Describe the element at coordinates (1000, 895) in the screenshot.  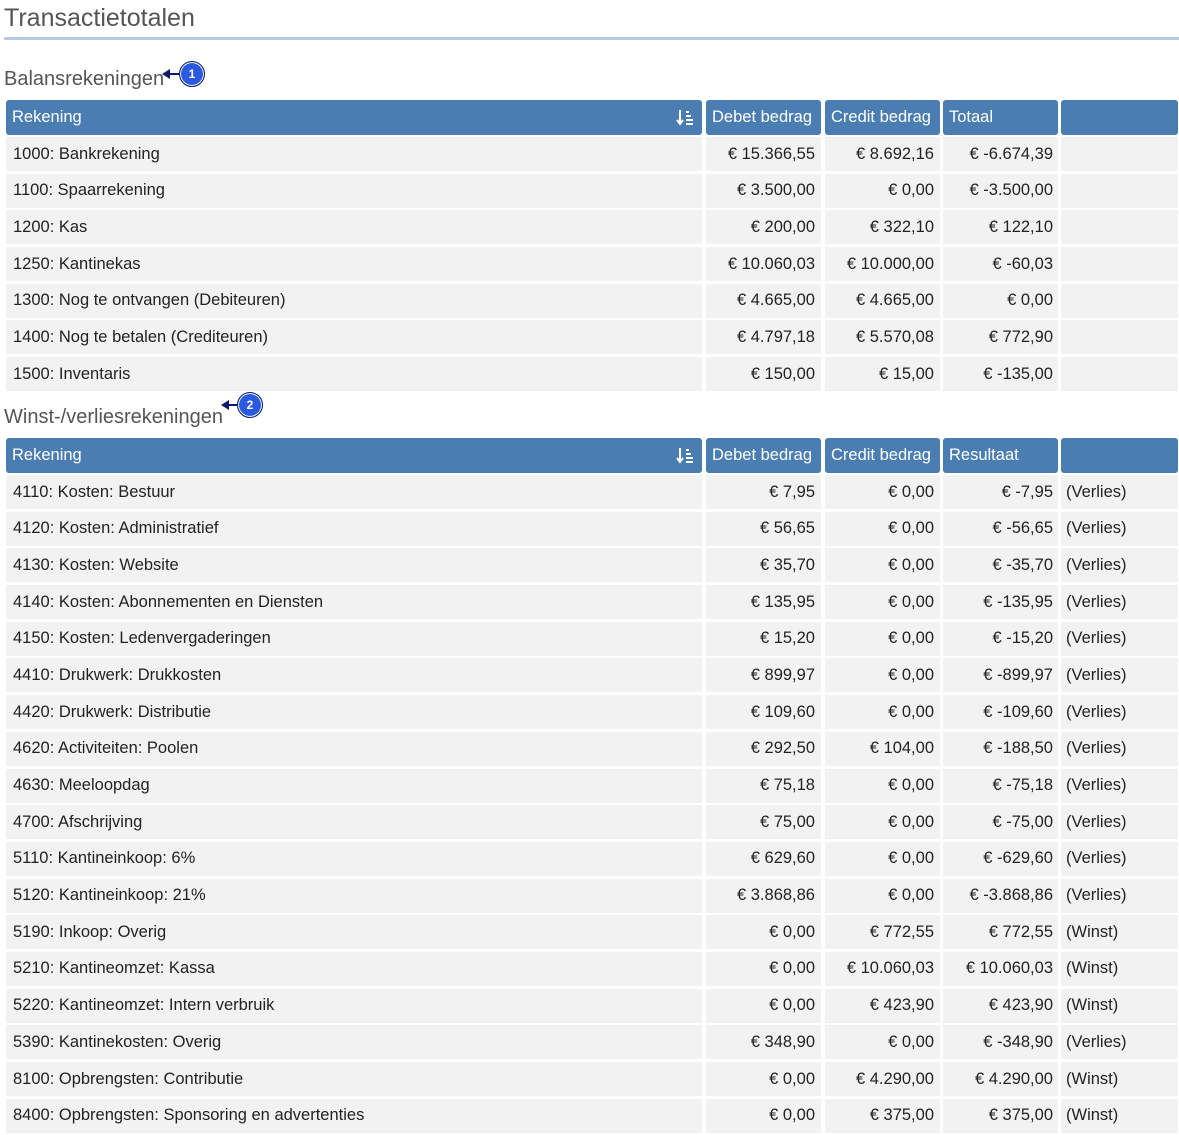
I see `total-cell: € -3.868,86` at that location.